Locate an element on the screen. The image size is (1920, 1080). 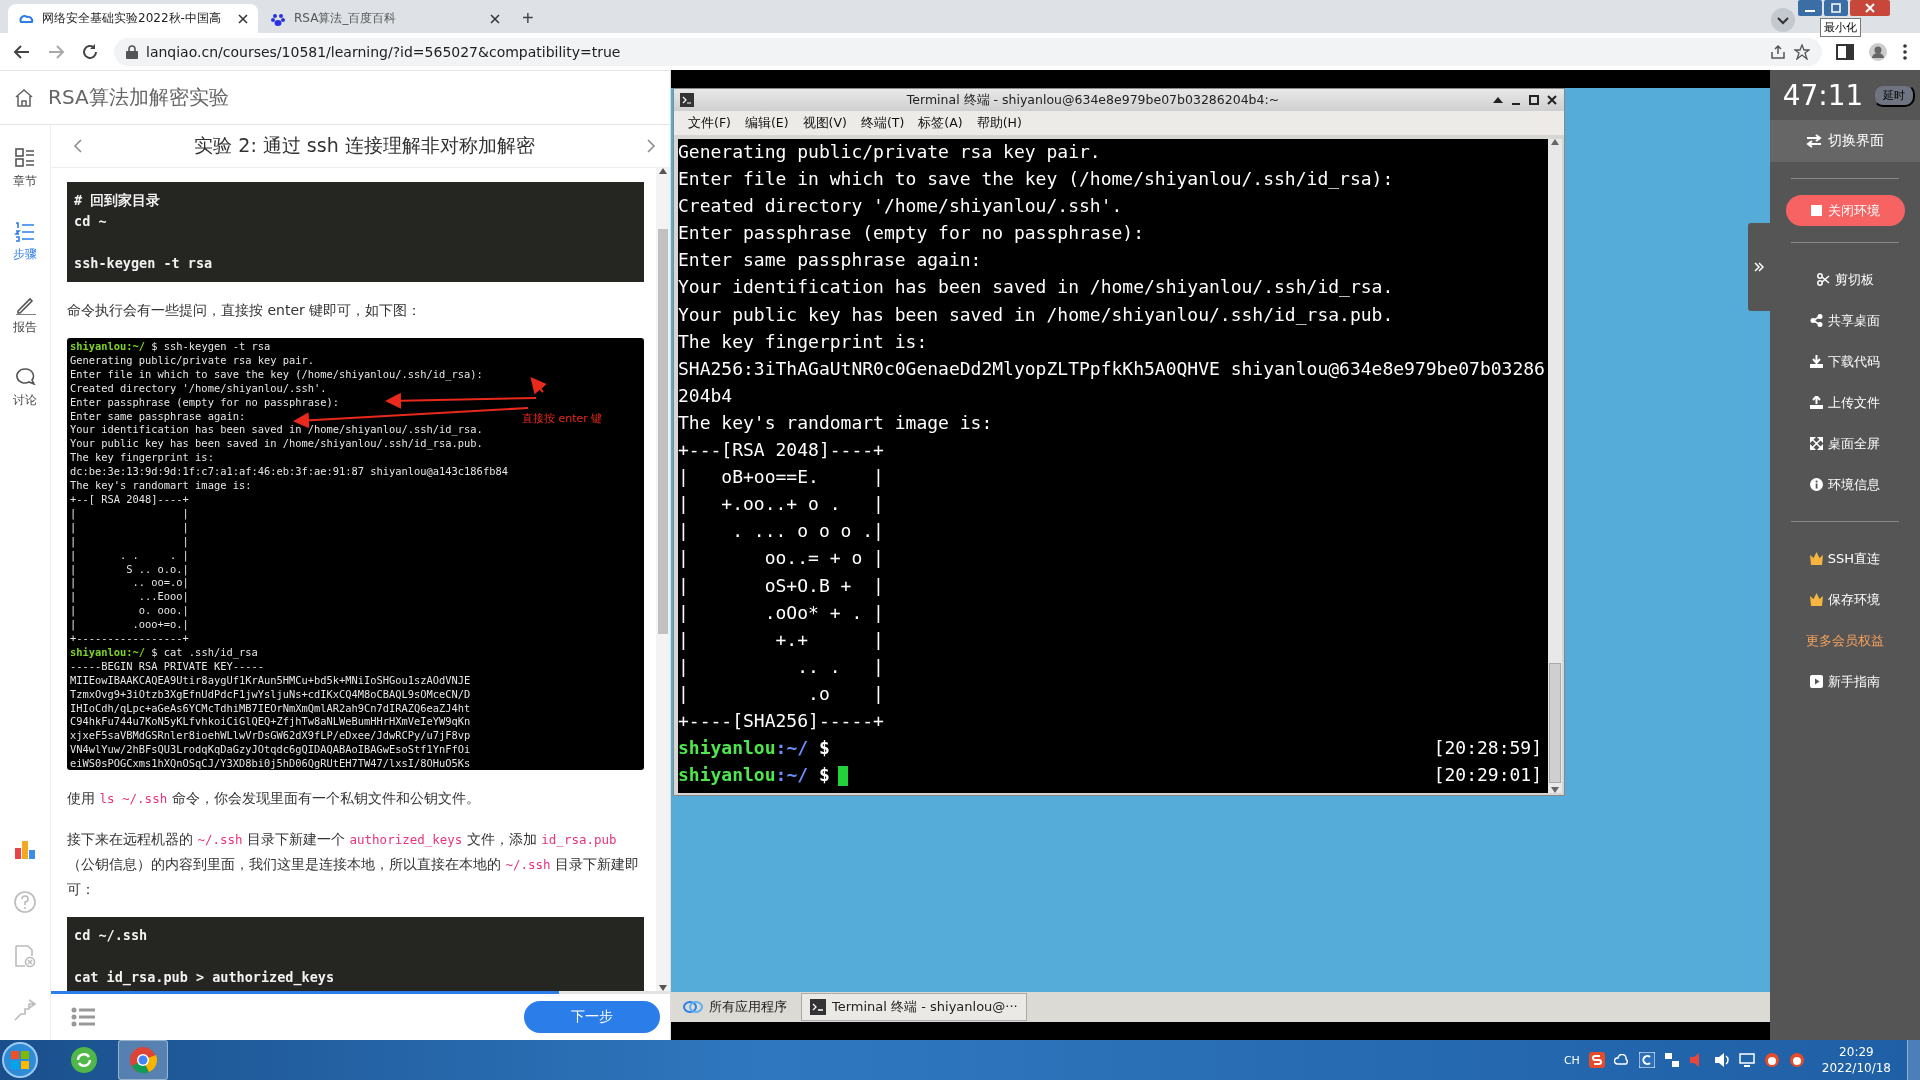
rail-tab: 章节 is located at coordinates (25, 168).